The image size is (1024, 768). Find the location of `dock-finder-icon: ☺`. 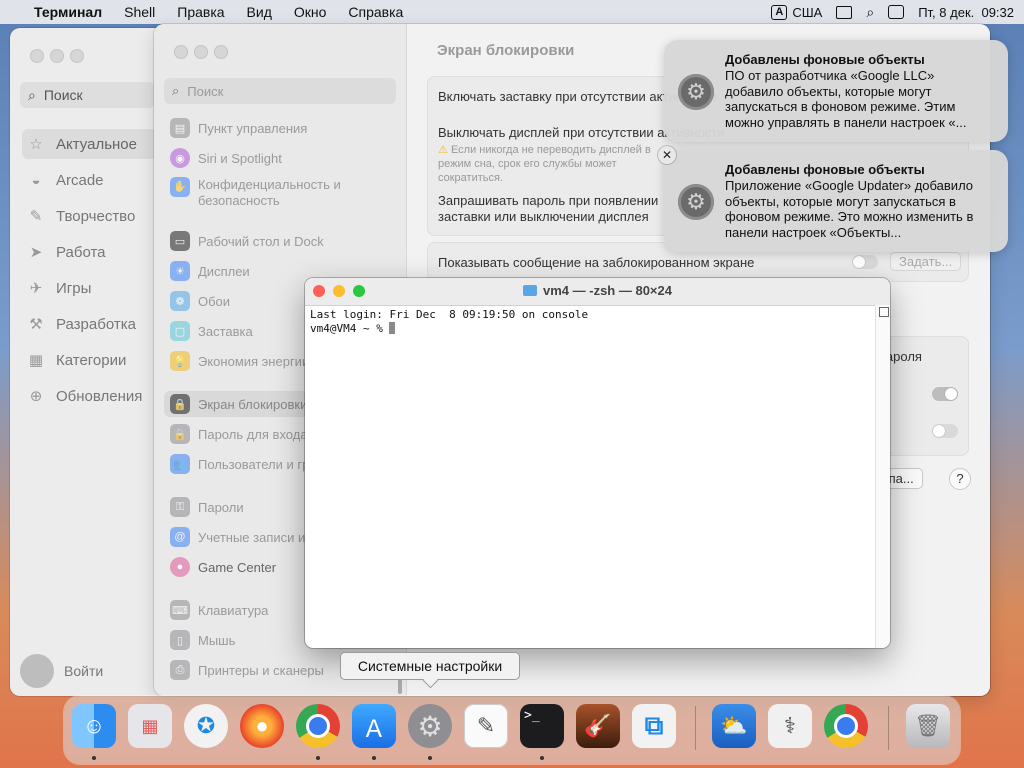

dock-finder-icon: ☺ is located at coordinates (94, 726).